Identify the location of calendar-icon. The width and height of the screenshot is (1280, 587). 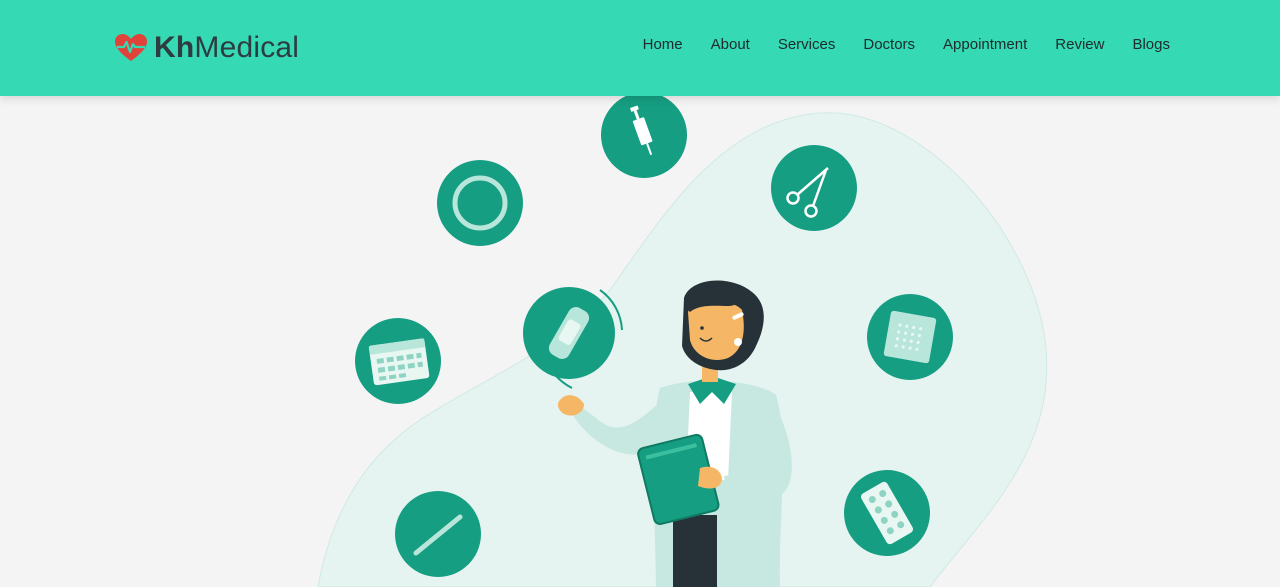
(398, 361).